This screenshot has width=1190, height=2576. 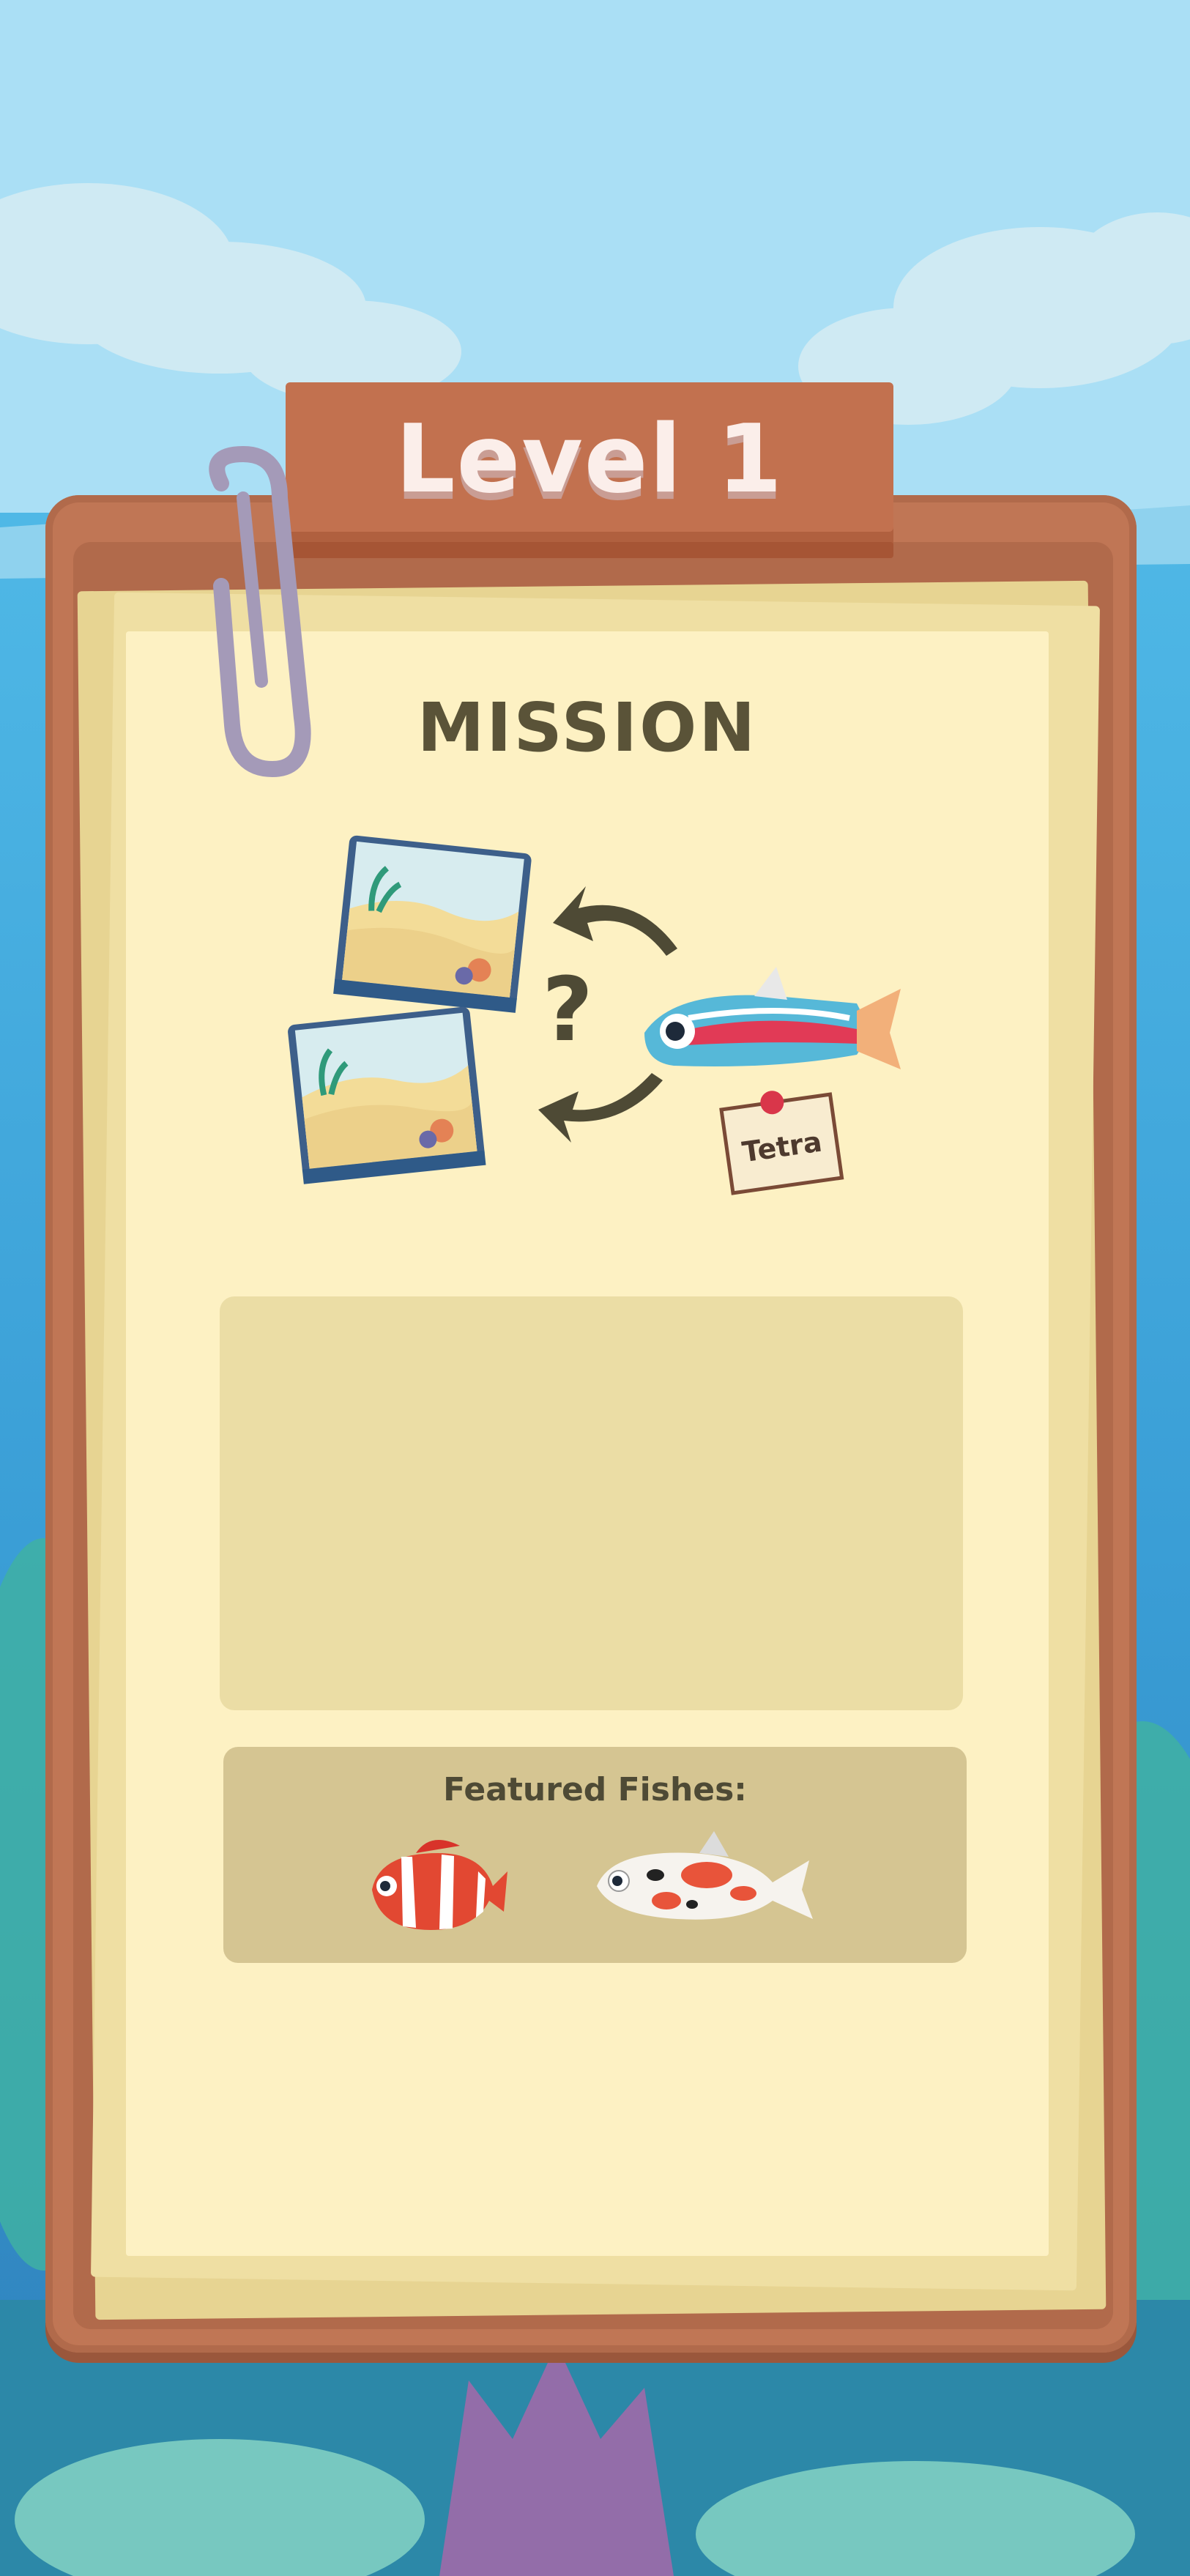 I want to click on clownfish-icon, so click(x=440, y=1885).